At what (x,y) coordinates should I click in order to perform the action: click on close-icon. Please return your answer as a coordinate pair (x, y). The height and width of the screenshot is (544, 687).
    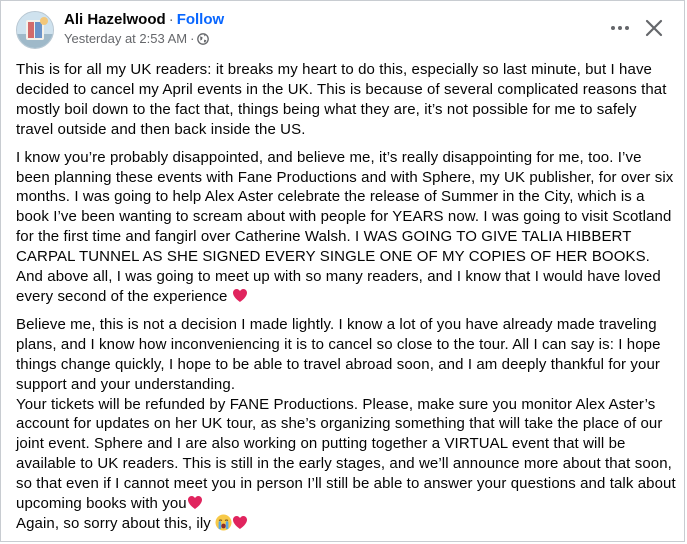
    Looking at the image, I should click on (654, 28).